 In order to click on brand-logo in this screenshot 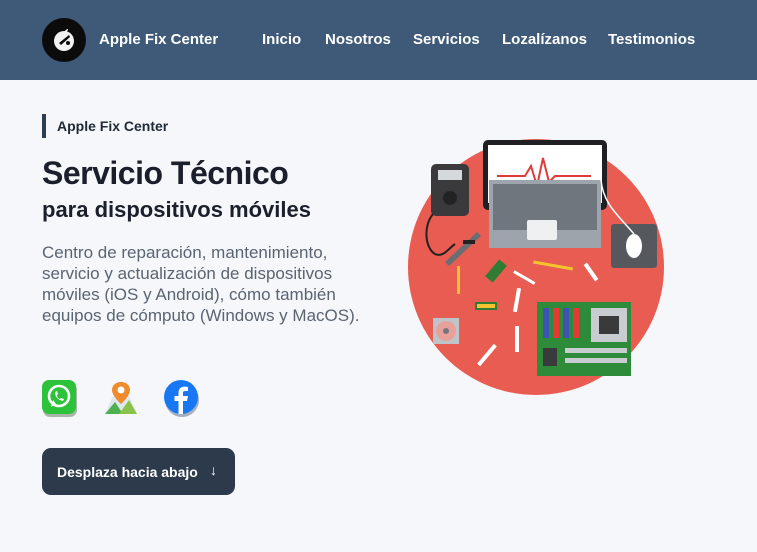, I will do `click(64, 40)`.